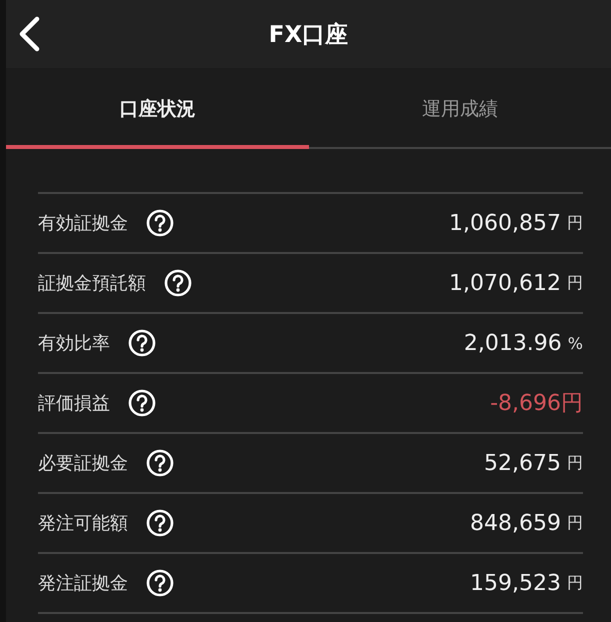 Image resolution: width=611 pixels, height=622 pixels. Describe the element at coordinates (83, 223) in the screenshot. I see `row-label: 有効証拠金` at that location.